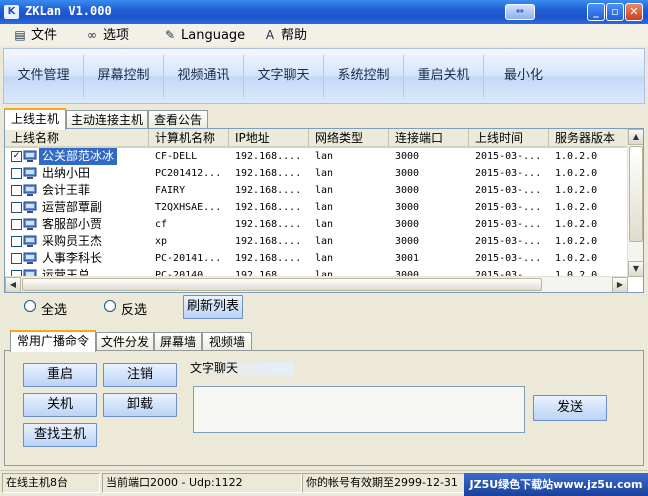 The image size is (648, 496). I want to click on tab-screen-wall: 屏幕墙, so click(178, 342).